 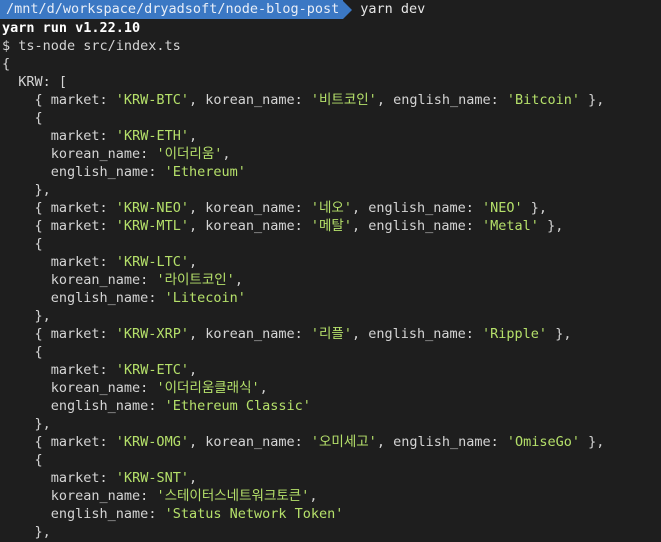 I want to click on string-value: 'Ethereum', so click(x=205, y=172).